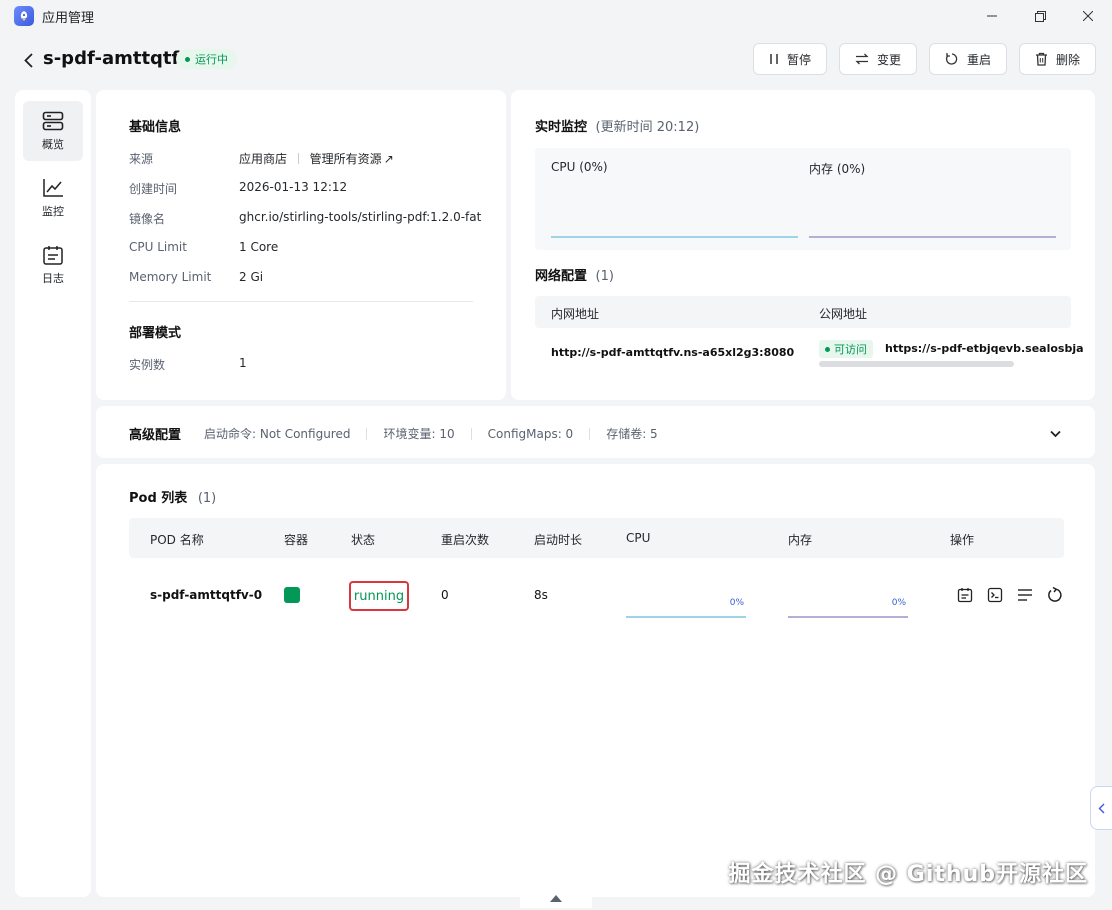  Describe the element at coordinates (301, 301) in the screenshot. I see `section-divider` at that location.